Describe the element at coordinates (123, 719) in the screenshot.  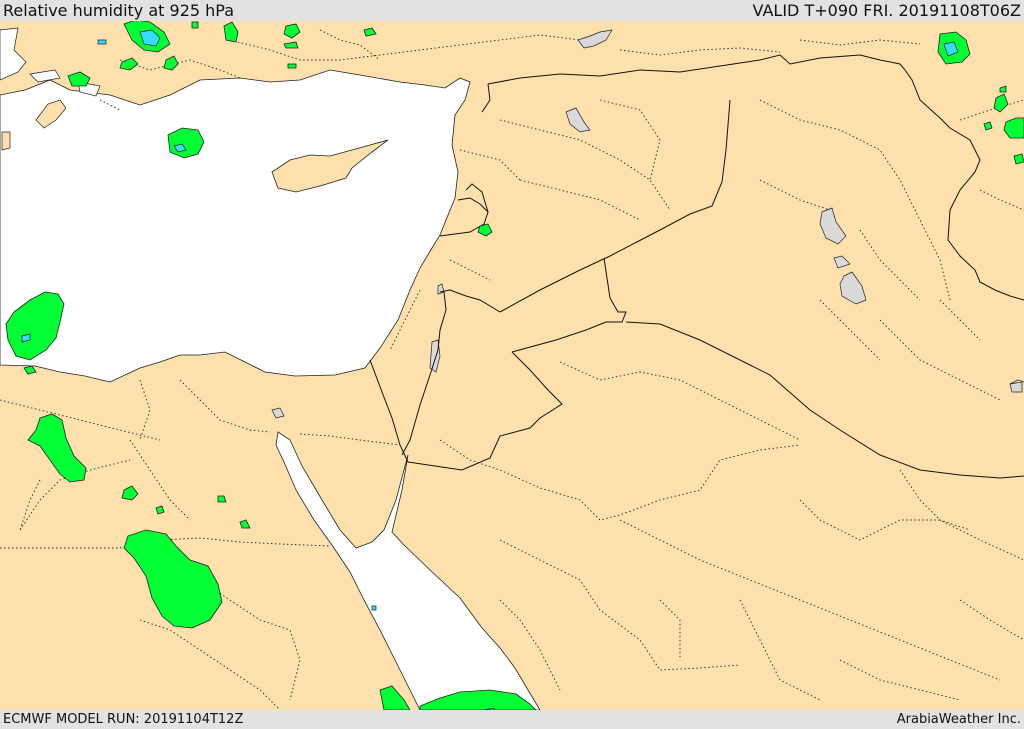
I see `model-run: ECMWF MODEL RUN: 20191104T12Z` at that location.